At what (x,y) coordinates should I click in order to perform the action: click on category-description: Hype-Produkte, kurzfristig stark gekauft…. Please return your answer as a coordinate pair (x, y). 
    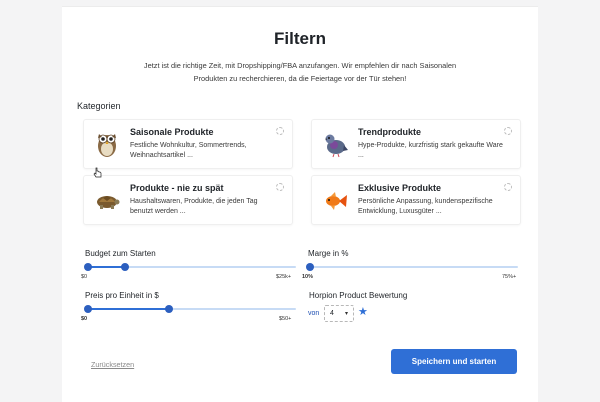
    Looking at the image, I should click on (430, 150).